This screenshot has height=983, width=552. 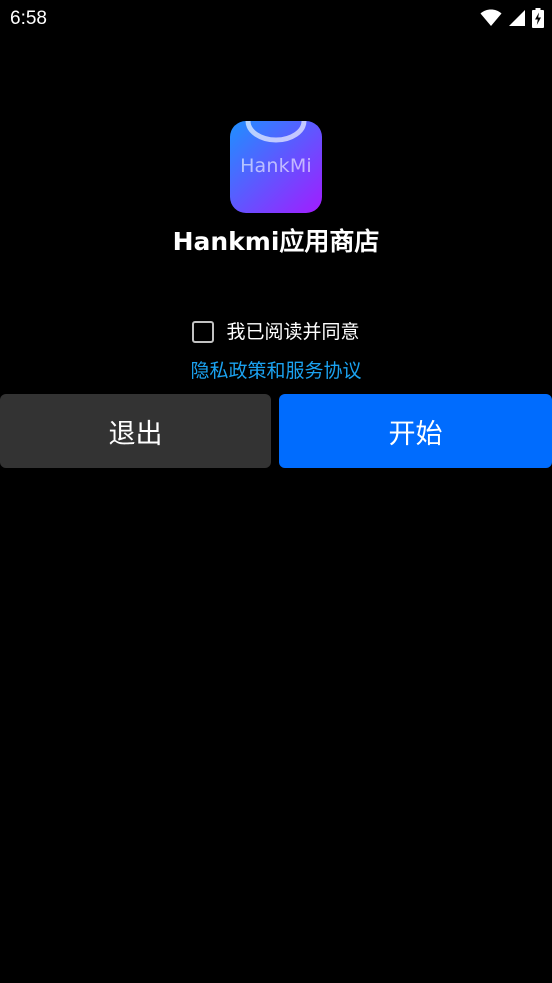 What do you see at coordinates (276, 371) in the screenshot?
I see `privacy-policy-link: 隐私政策和服务协议` at bounding box center [276, 371].